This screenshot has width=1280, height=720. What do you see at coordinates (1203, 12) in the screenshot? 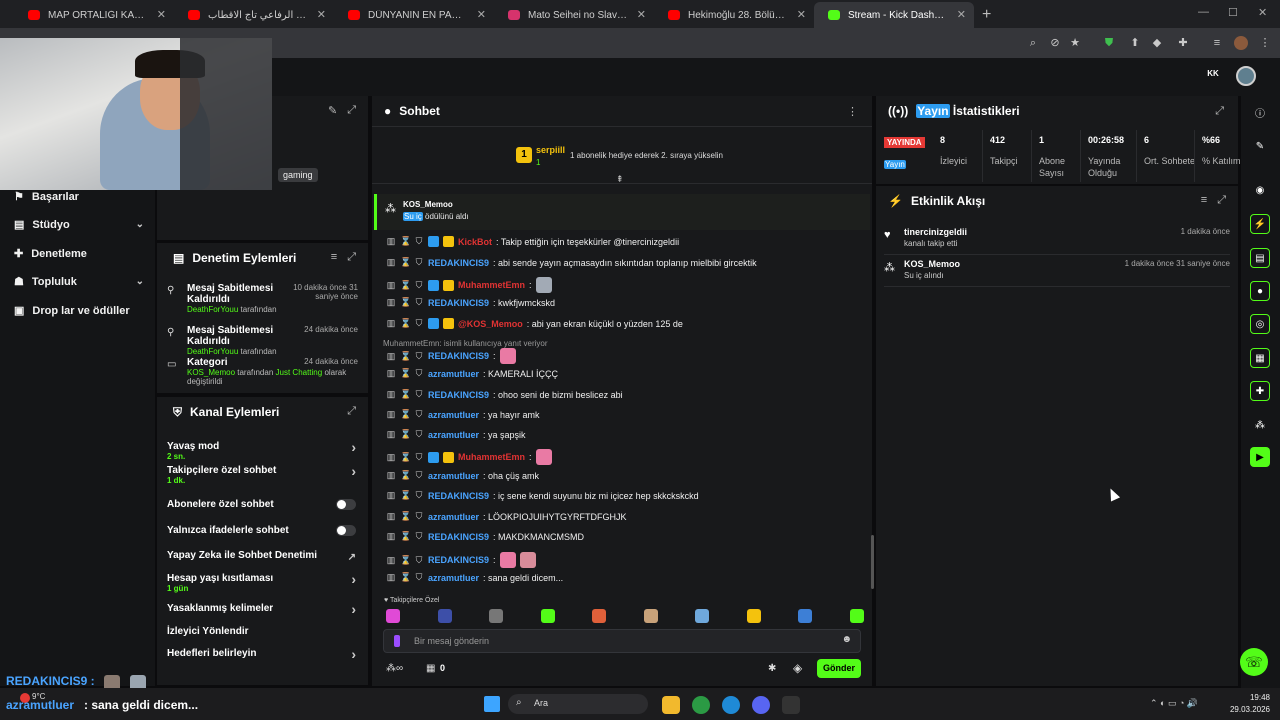
I see `minimize-button: —` at bounding box center [1203, 12].